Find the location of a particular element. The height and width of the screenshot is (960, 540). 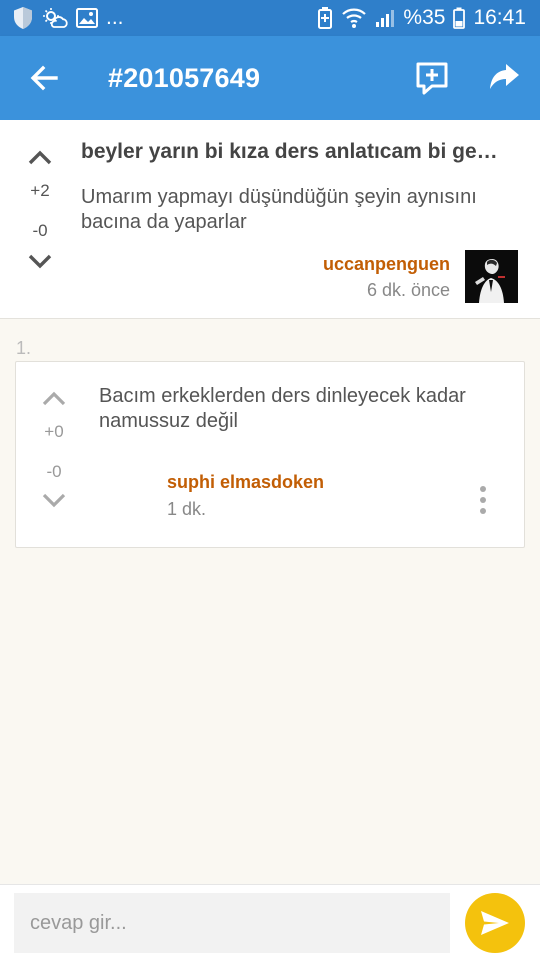

status-bar: ... %35 16:41 is located at coordinates (270, 18).